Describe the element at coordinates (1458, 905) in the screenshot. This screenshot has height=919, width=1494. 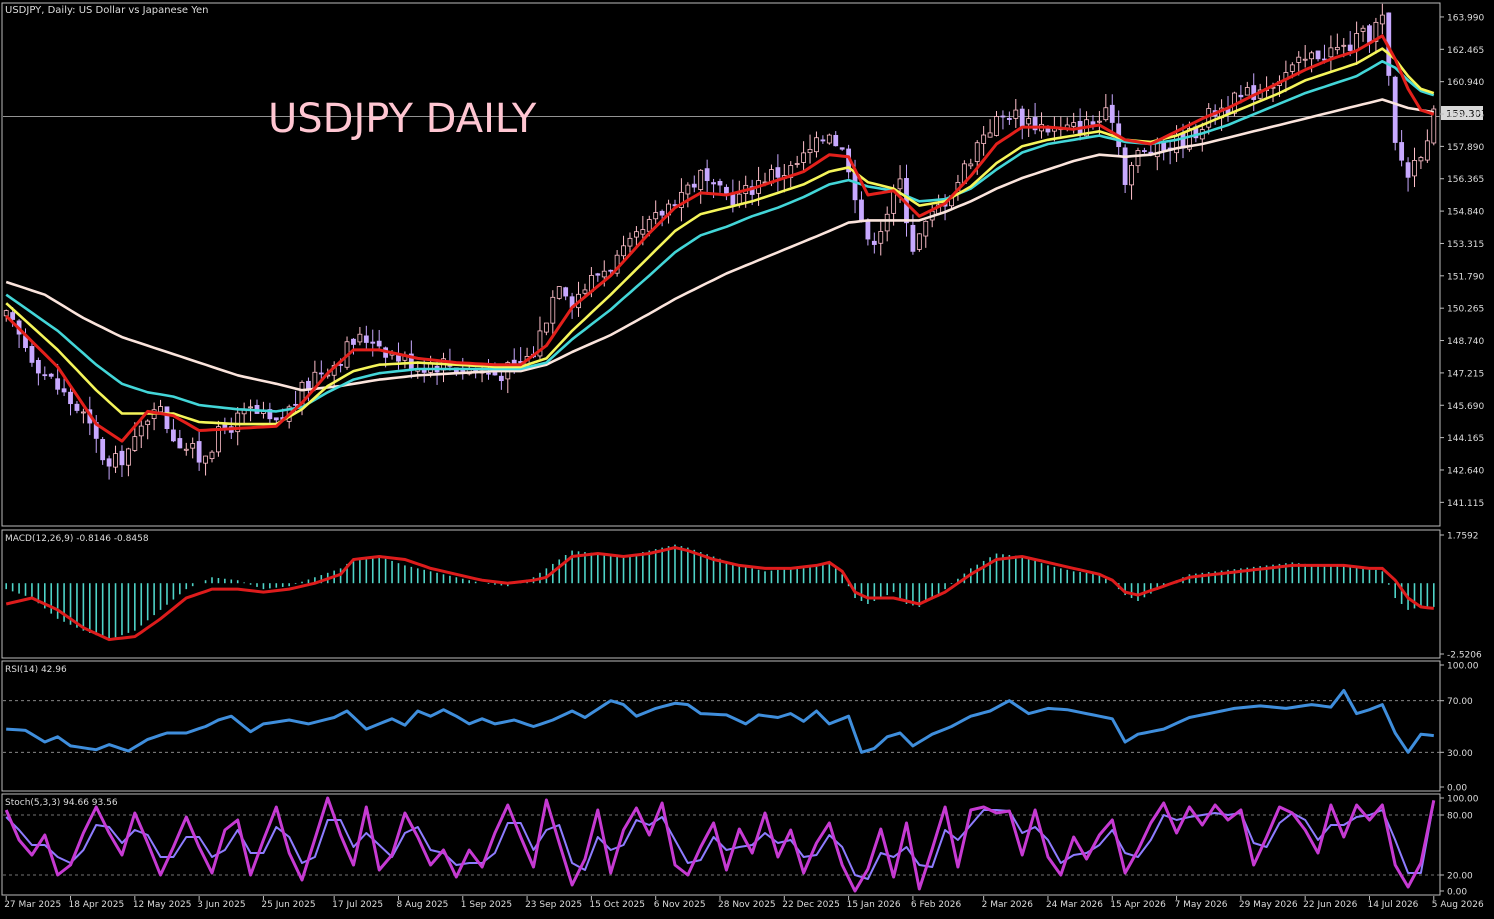
I see `date-axis-label: 5 Aug 2026` at that location.